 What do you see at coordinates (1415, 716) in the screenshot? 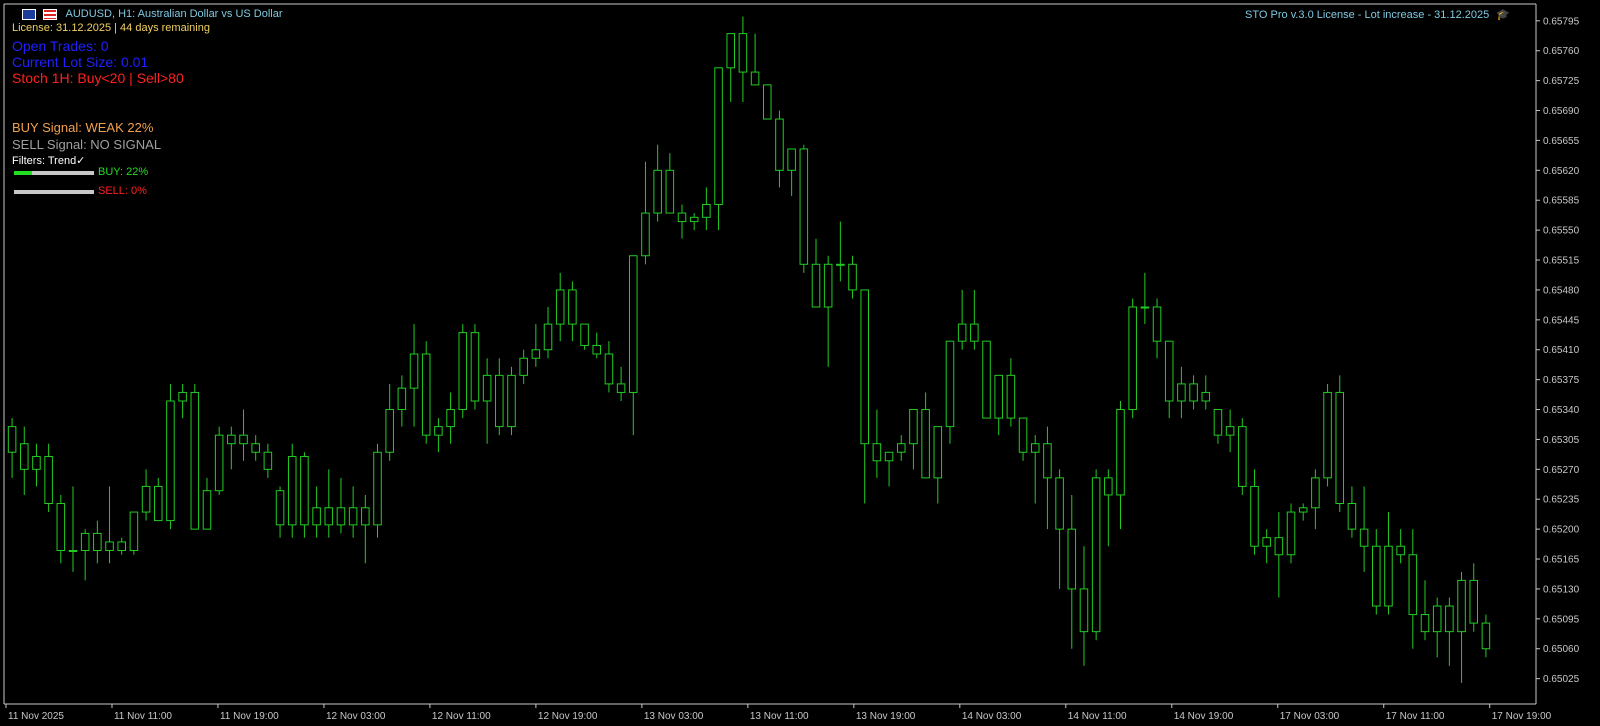
I see `x-tick-label: 17 Nov 11:00` at bounding box center [1415, 716].